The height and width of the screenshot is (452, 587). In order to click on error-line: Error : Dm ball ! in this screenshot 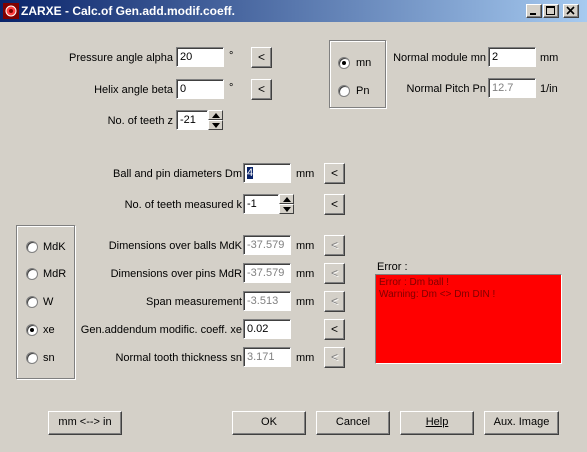, I will do `click(414, 282)`.